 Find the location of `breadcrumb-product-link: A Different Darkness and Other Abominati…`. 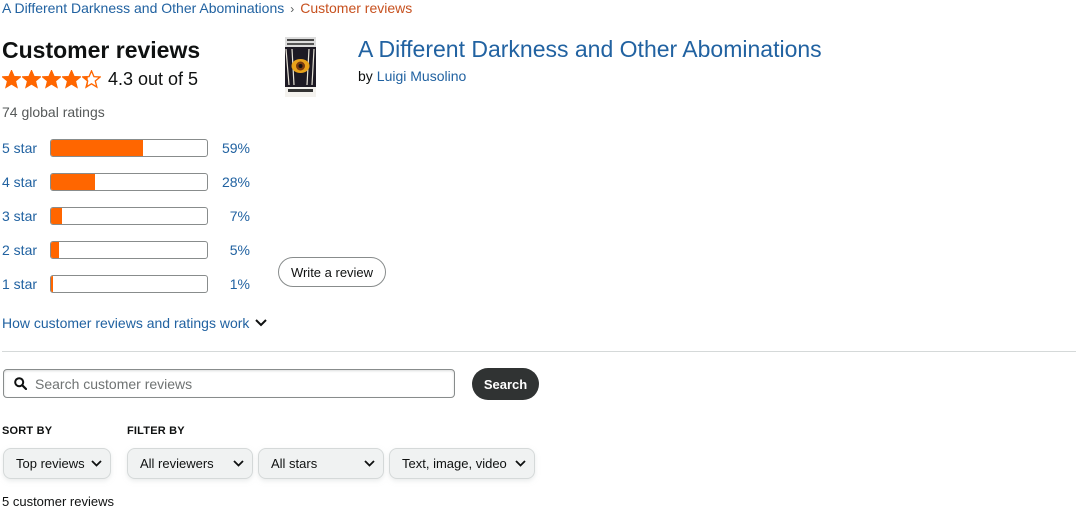

breadcrumb-product-link: A Different Darkness and Other Abominati… is located at coordinates (143, 8).